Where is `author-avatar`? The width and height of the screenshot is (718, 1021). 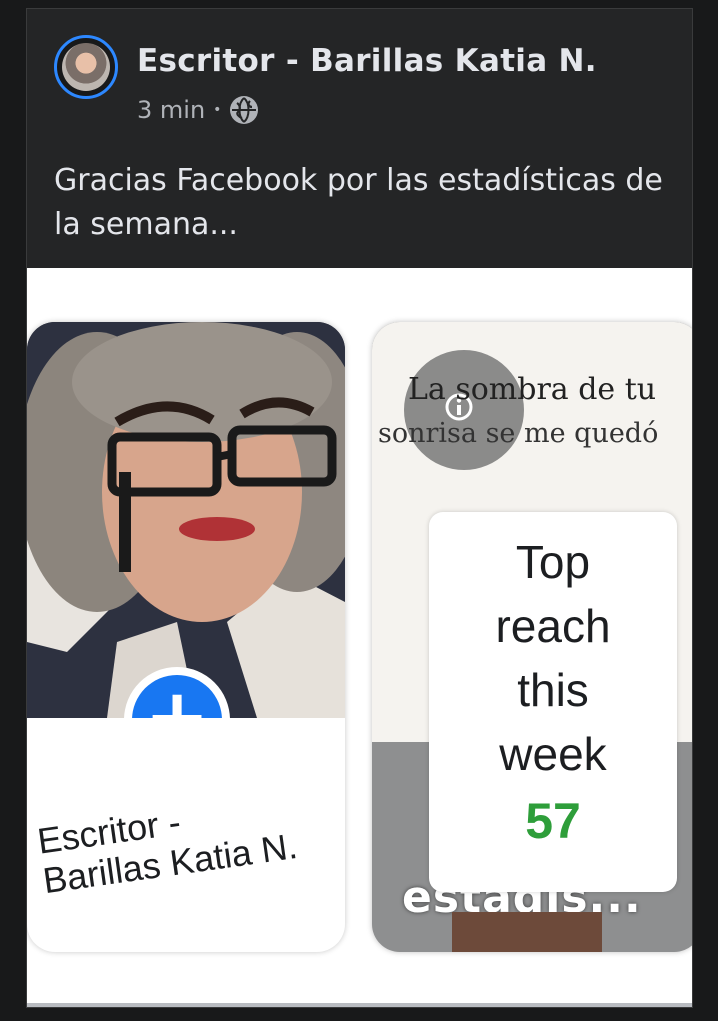 author-avatar is located at coordinates (86, 67).